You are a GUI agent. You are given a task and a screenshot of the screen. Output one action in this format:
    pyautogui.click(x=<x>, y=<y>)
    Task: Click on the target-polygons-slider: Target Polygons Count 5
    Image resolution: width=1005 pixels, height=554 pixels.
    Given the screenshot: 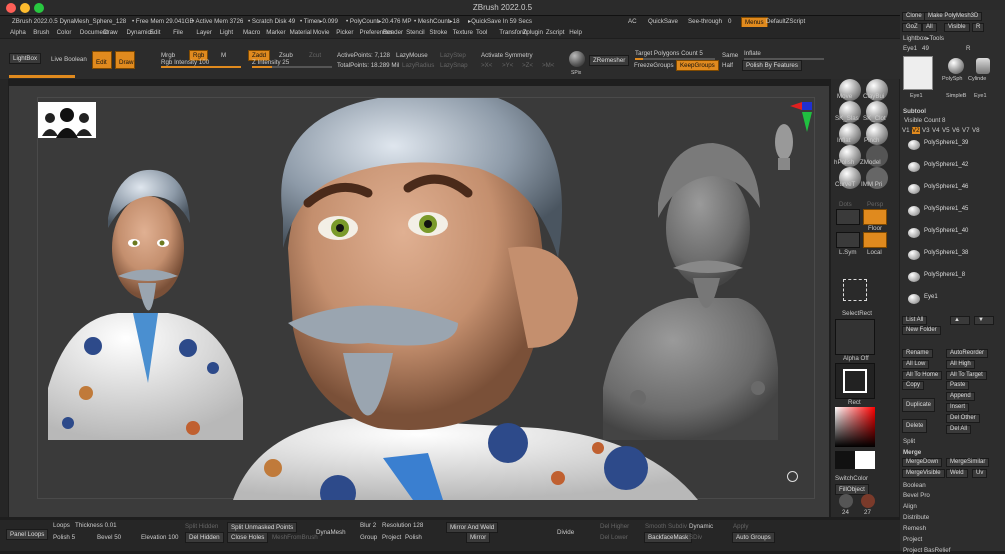 What is the action you would take?
    pyautogui.click(x=669, y=53)
    